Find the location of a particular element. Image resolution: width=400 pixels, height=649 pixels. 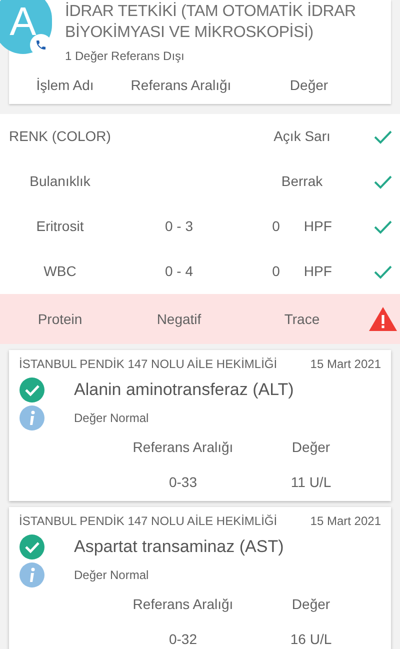

panel-subtitle: 1 Değer Referans Dışı is located at coordinates (125, 56).